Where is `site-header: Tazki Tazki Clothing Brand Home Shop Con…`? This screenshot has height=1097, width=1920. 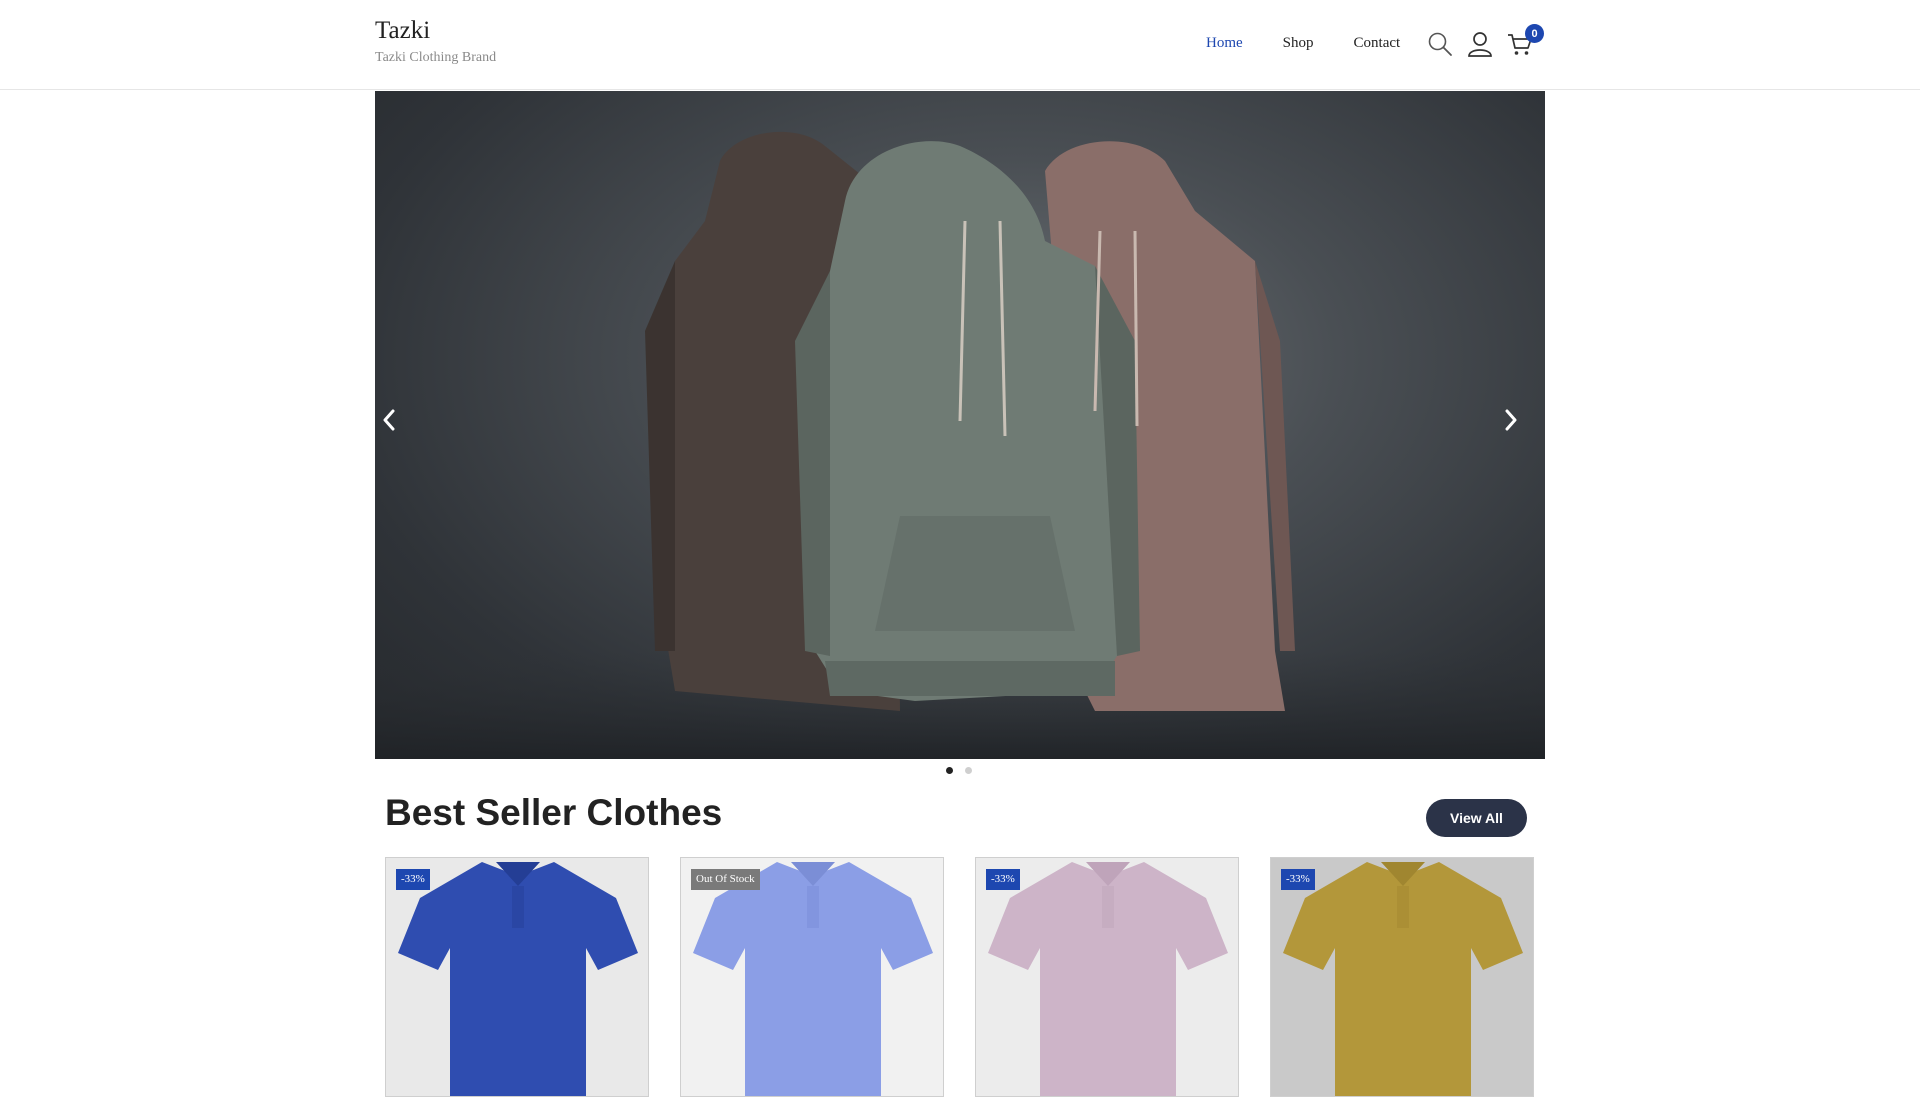 site-header: Tazki Tazki Clothing Brand Home Shop Con… is located at coordinates (960, 45).